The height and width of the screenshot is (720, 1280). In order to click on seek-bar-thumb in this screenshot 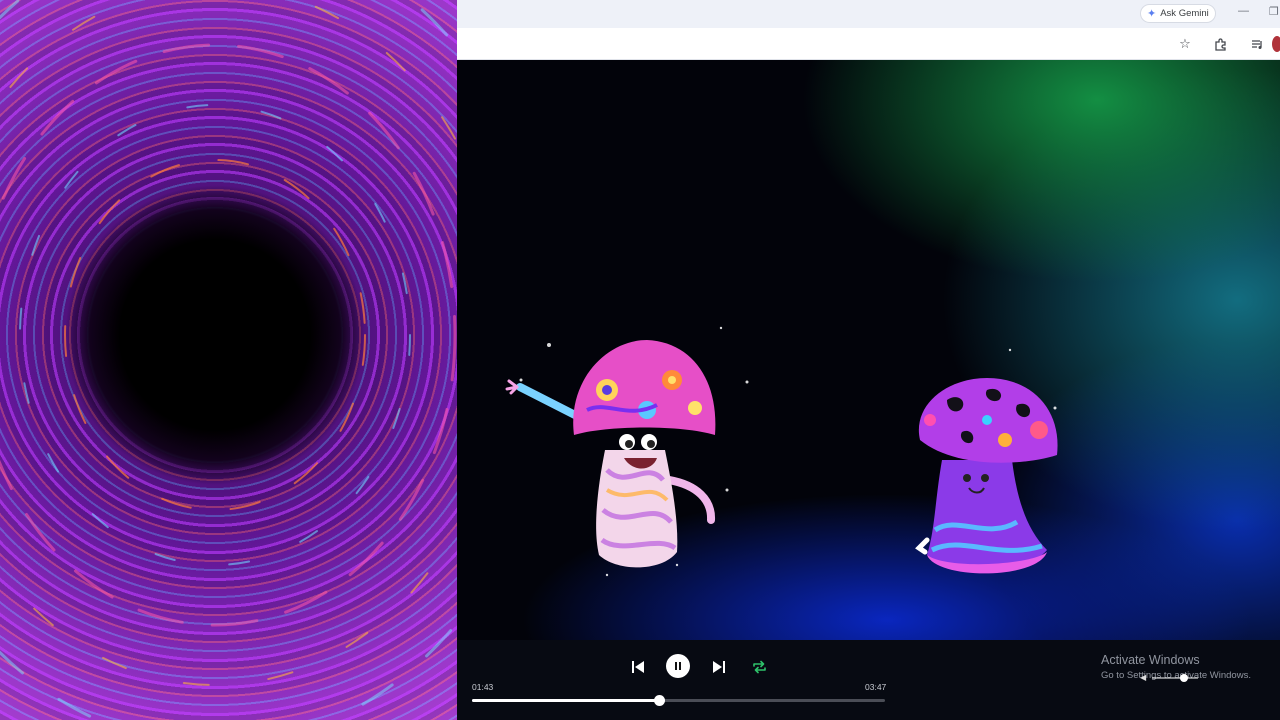, I will do `click(660, 700)`.